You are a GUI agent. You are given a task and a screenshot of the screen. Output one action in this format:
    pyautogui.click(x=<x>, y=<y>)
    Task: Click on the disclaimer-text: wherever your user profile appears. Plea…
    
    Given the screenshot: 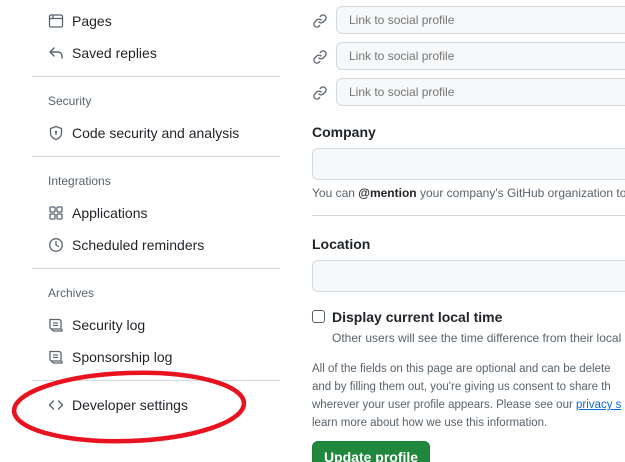 What is the action you would take?
    pyautogui.click(x=444, y=405)
    